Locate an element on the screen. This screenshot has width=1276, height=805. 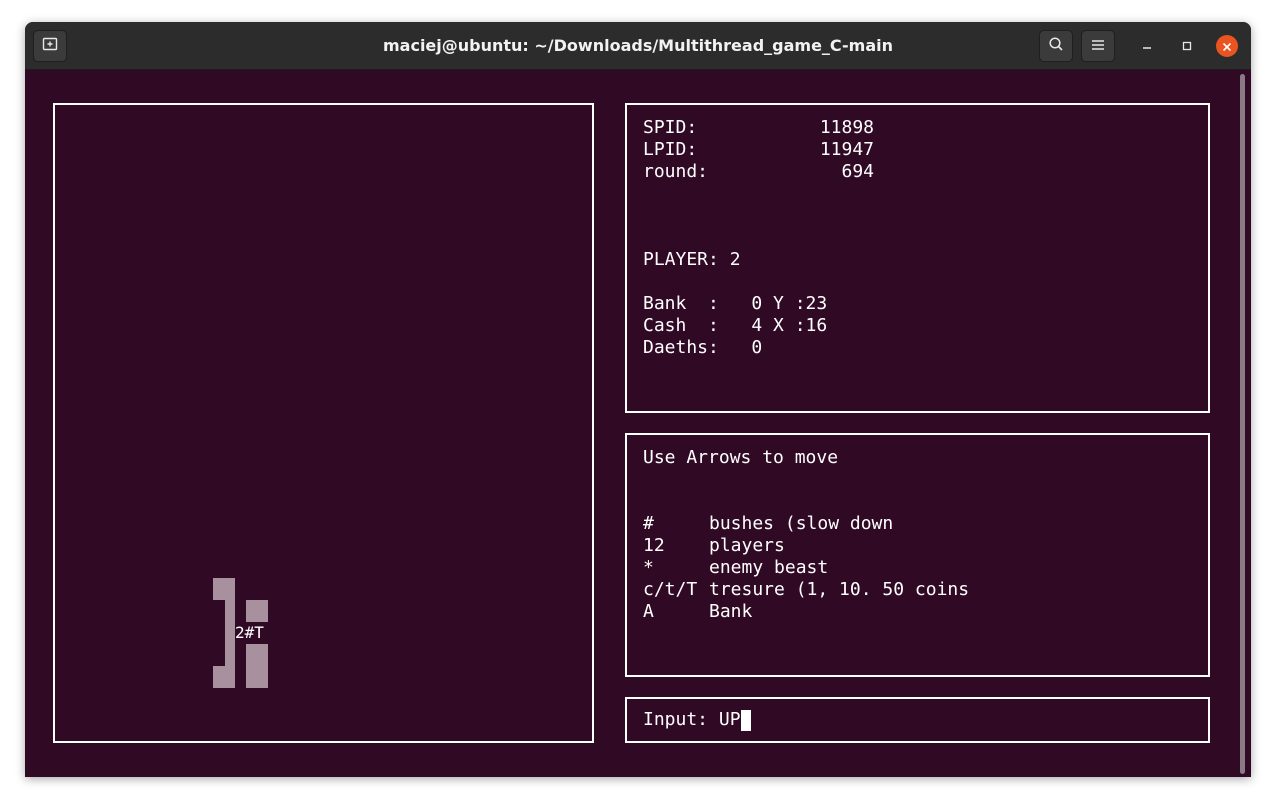
text-cursor is located at coordinates (745, 720).